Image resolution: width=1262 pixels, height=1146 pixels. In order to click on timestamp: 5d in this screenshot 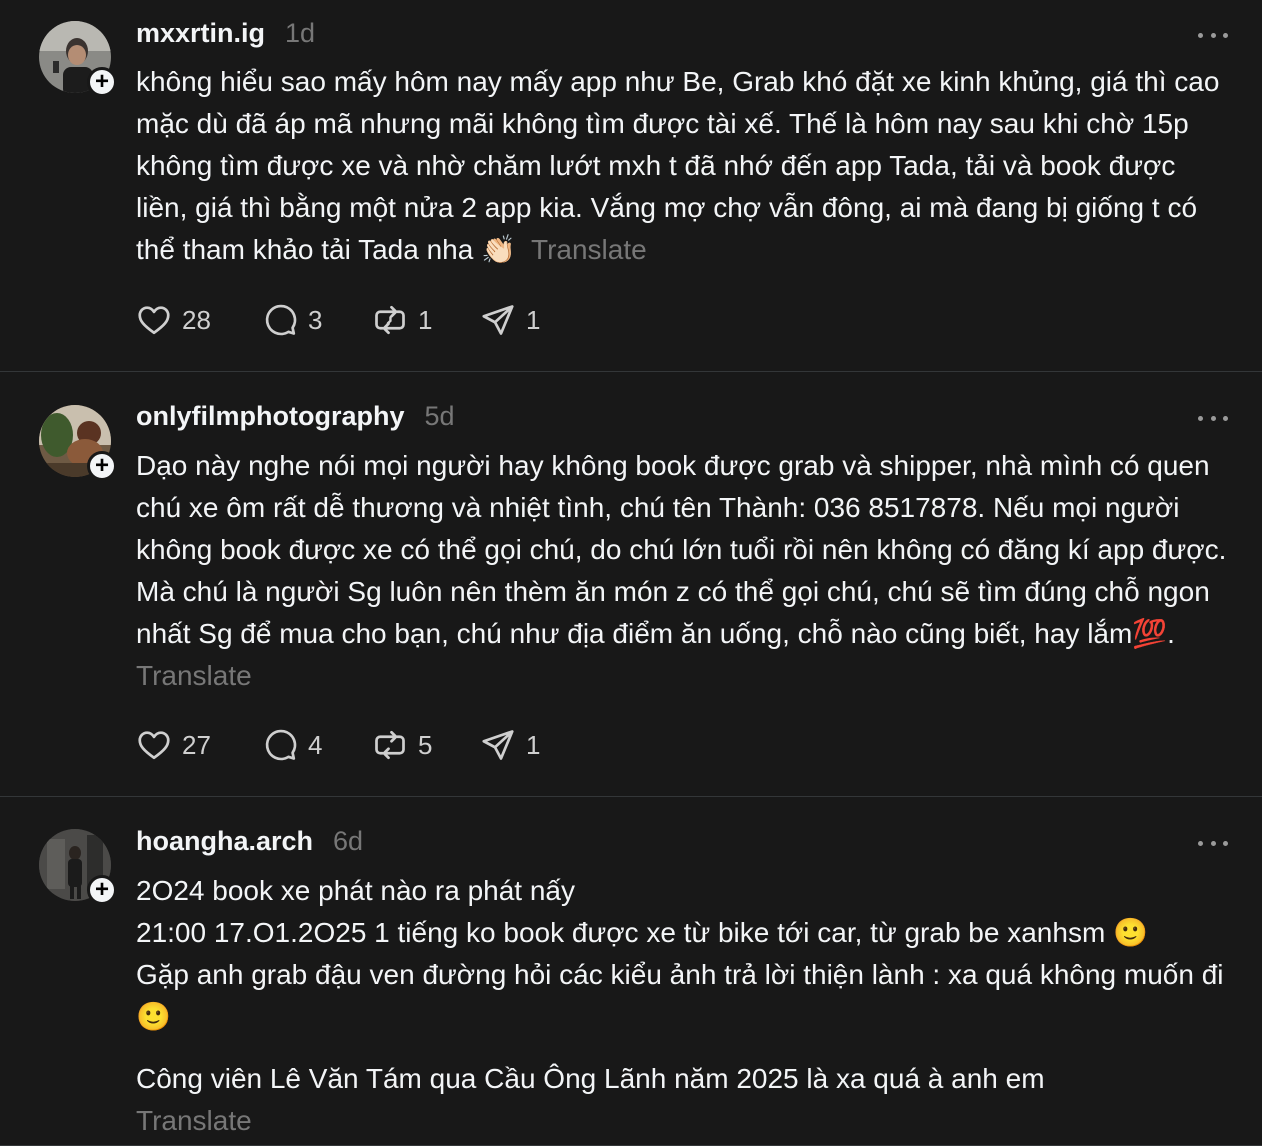, I will do `click(439, 416)`.